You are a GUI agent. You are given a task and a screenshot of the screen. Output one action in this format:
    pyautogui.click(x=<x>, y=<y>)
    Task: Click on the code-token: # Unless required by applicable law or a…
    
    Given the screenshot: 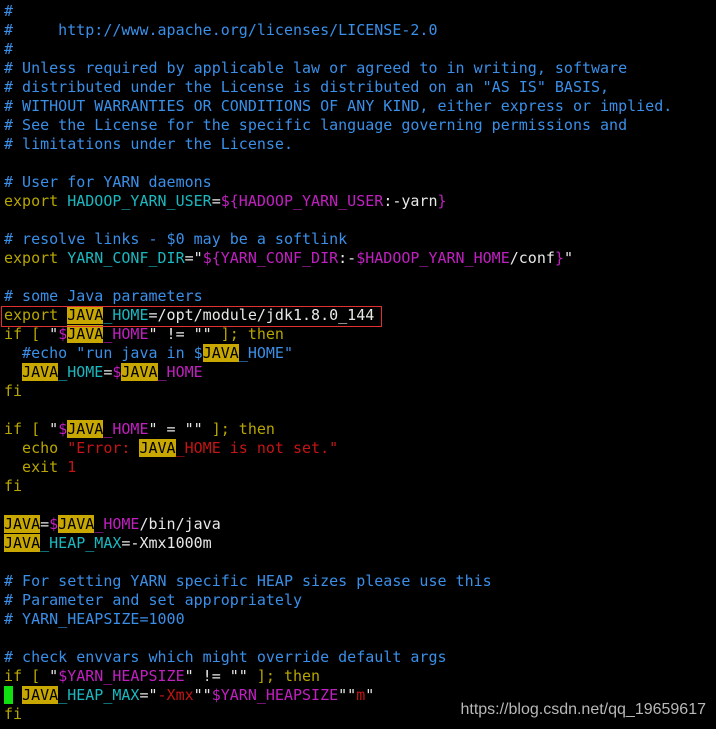 What is the action you would take?
    pyautogui.click(x=316, y=68)
    